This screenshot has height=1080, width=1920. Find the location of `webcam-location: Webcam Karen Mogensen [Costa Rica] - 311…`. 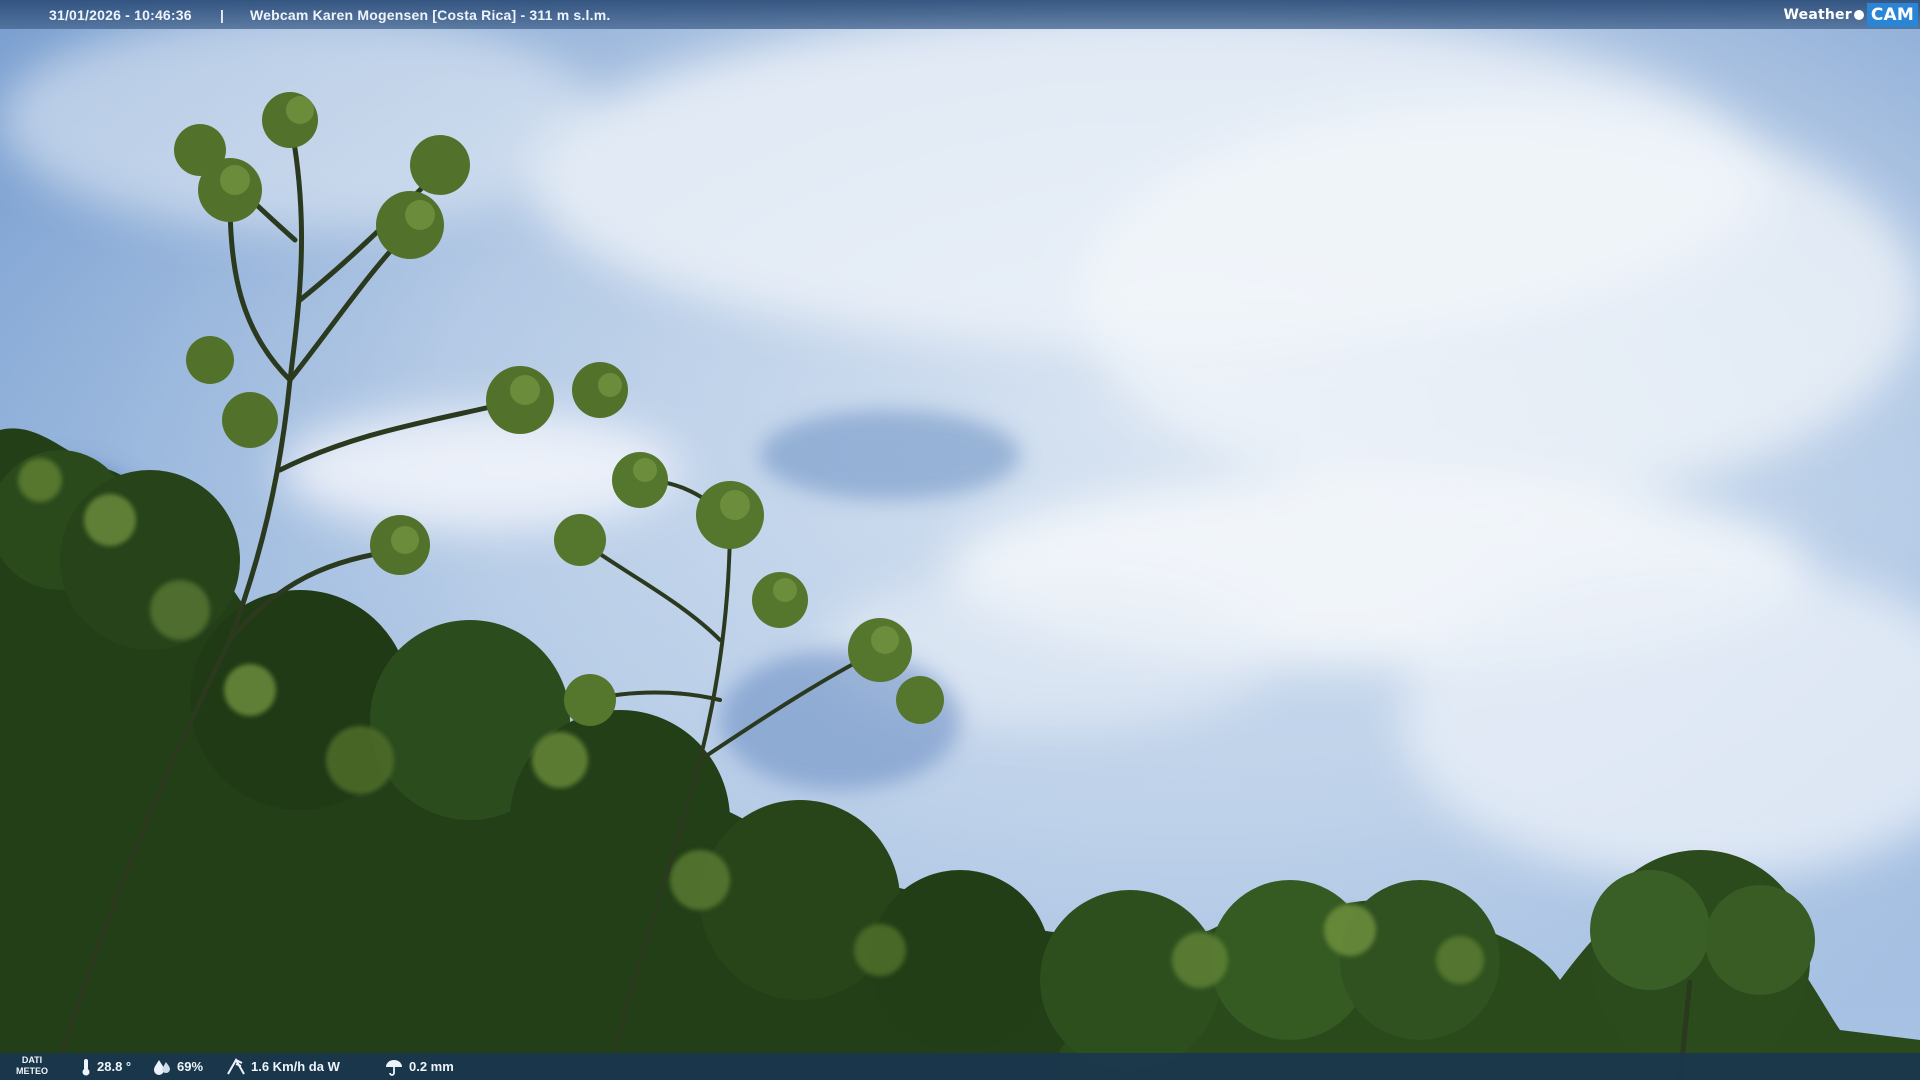

webcam-location: Webcam Karen Mogensen [Costa Rica] - 311… is located at coordinates (430, 15).